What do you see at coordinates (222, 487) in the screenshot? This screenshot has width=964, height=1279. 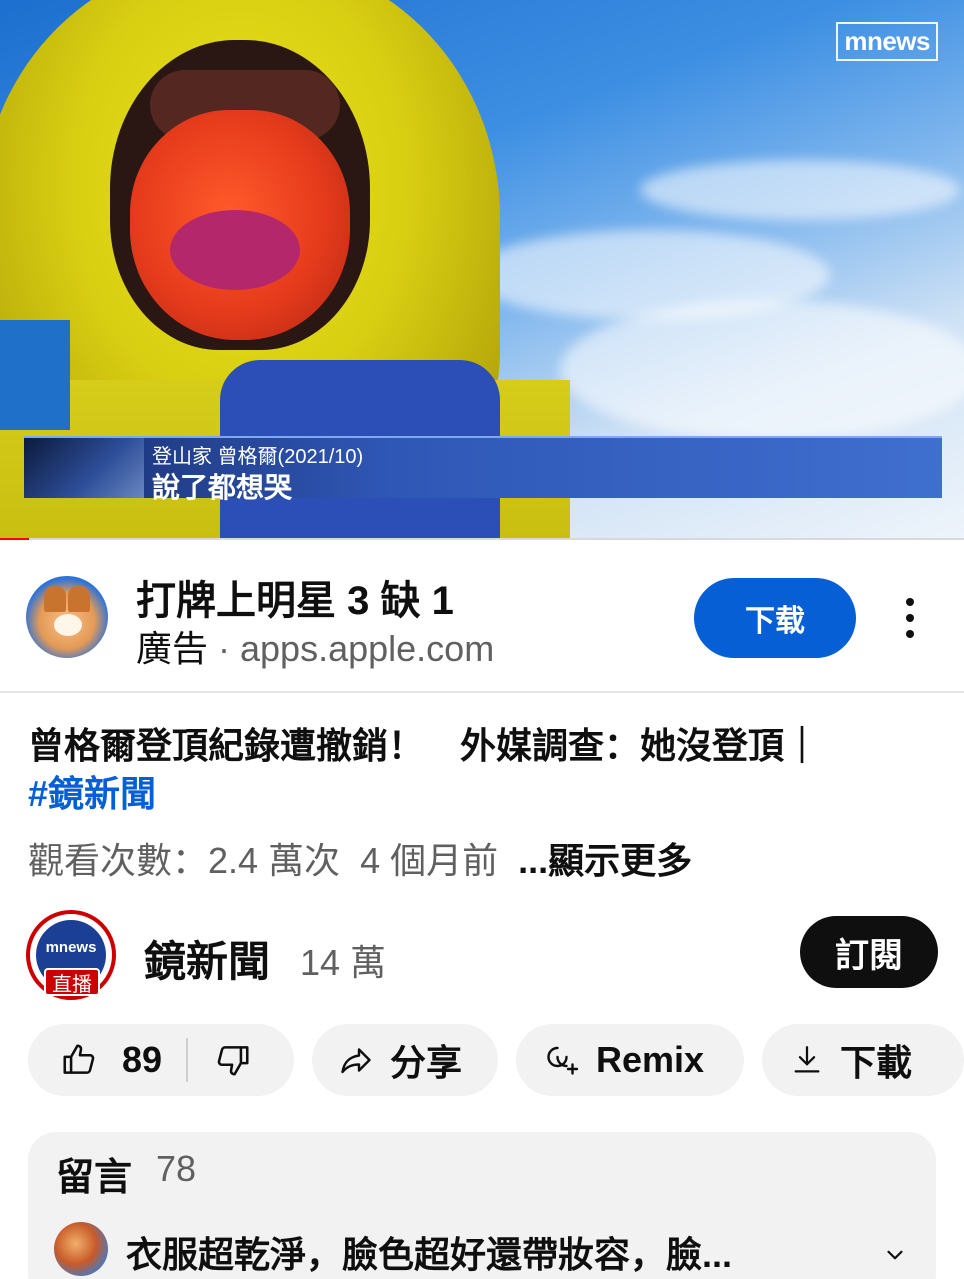 I see `lower-third-caption: 說了都想哭` at bounding box center [222, 487].